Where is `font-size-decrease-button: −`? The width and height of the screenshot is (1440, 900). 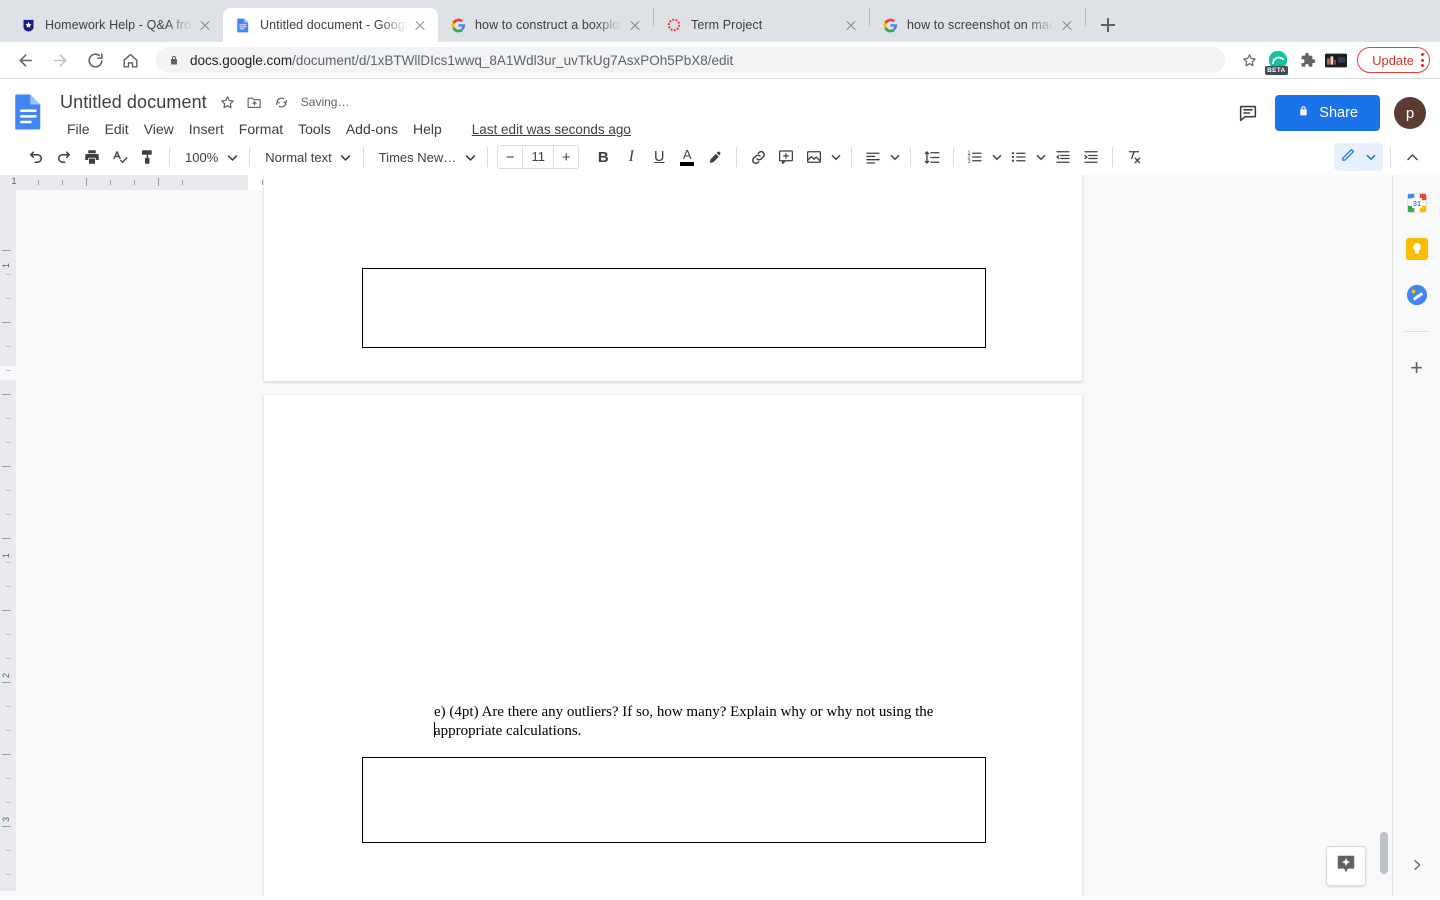
font-size-decrease-button: − is located at coordinates (510, 157).